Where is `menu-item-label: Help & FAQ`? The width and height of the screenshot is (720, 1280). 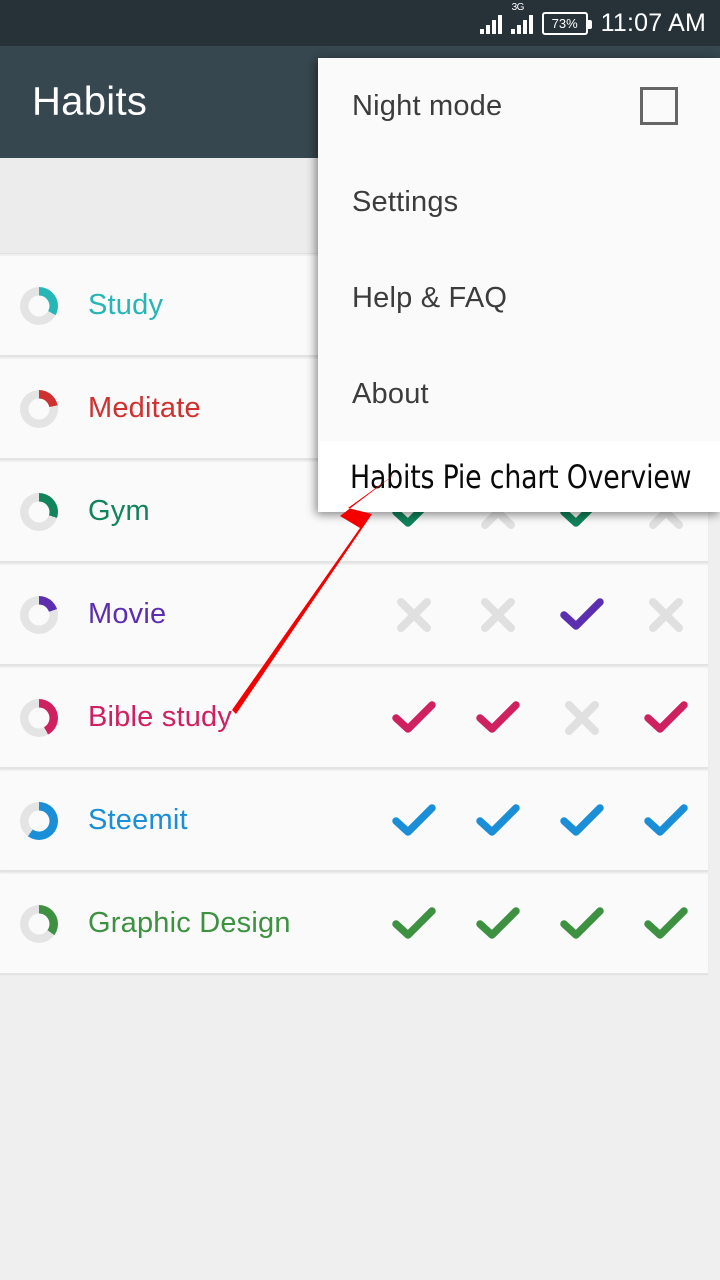
menu-item-label: Help & FAQ is located at coordinates (430, 297).